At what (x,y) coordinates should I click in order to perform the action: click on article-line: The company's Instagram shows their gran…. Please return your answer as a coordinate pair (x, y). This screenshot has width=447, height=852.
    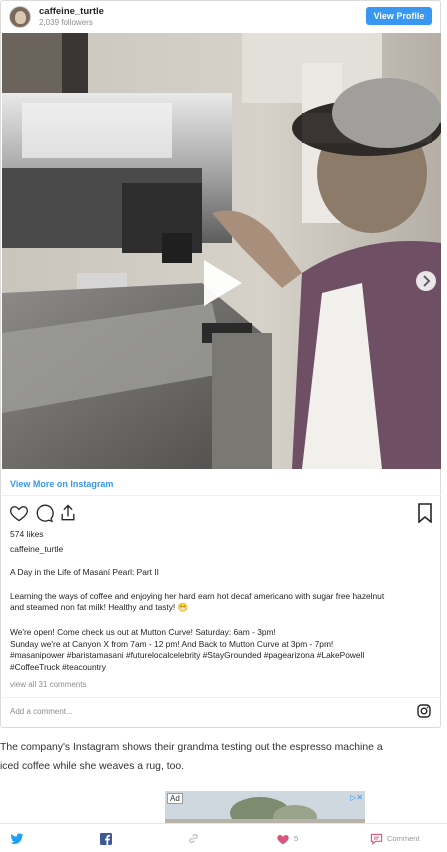
    Looking at the image, I should click on (191, 747).